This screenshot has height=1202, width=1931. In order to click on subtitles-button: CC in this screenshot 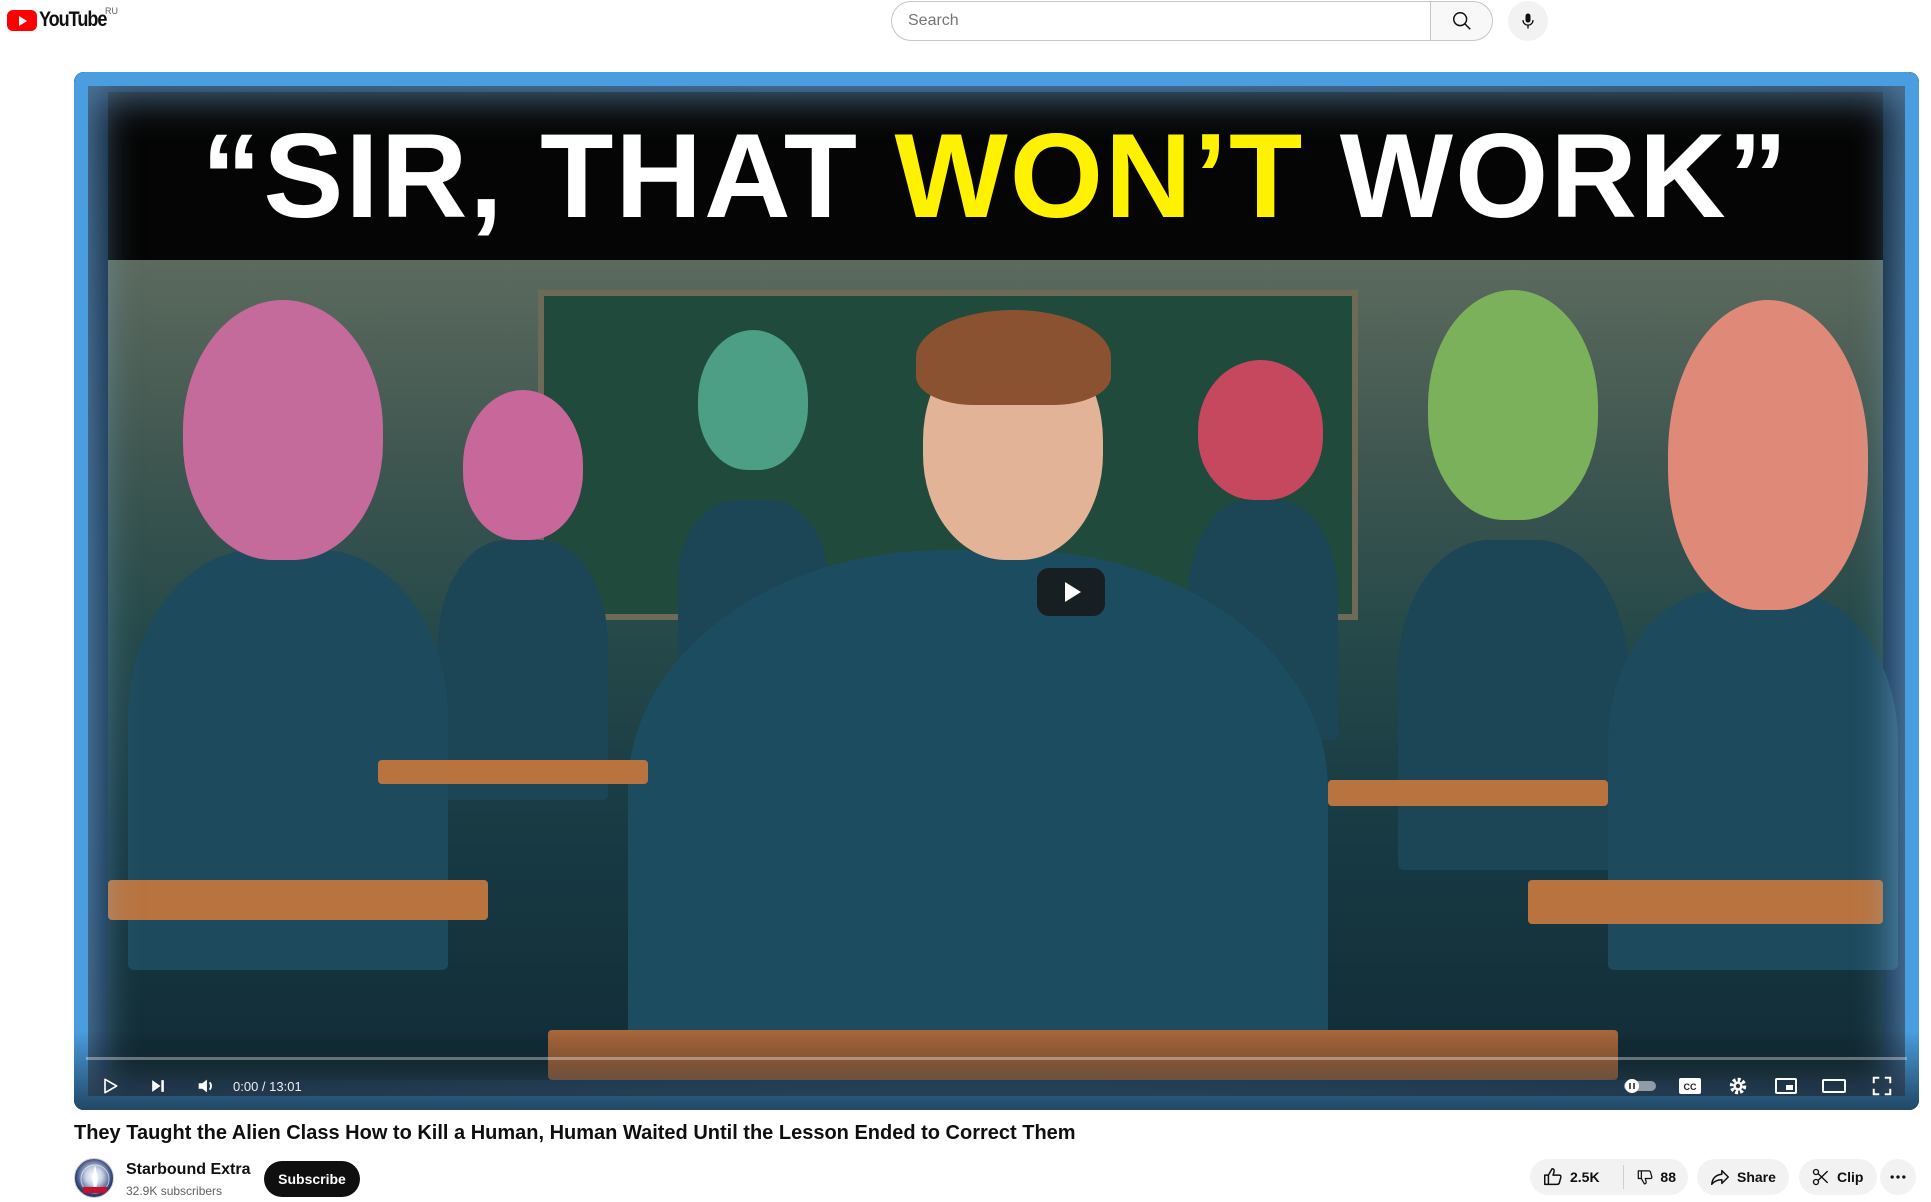, I will do `click(1690, 1086)`.